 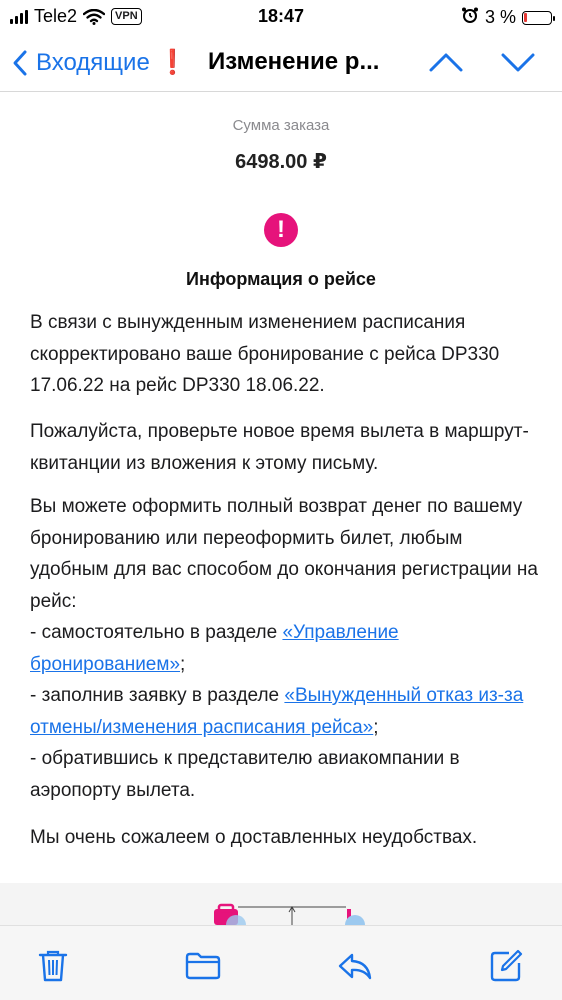 I want to click on trash-icon, so click(x=53, y=966).